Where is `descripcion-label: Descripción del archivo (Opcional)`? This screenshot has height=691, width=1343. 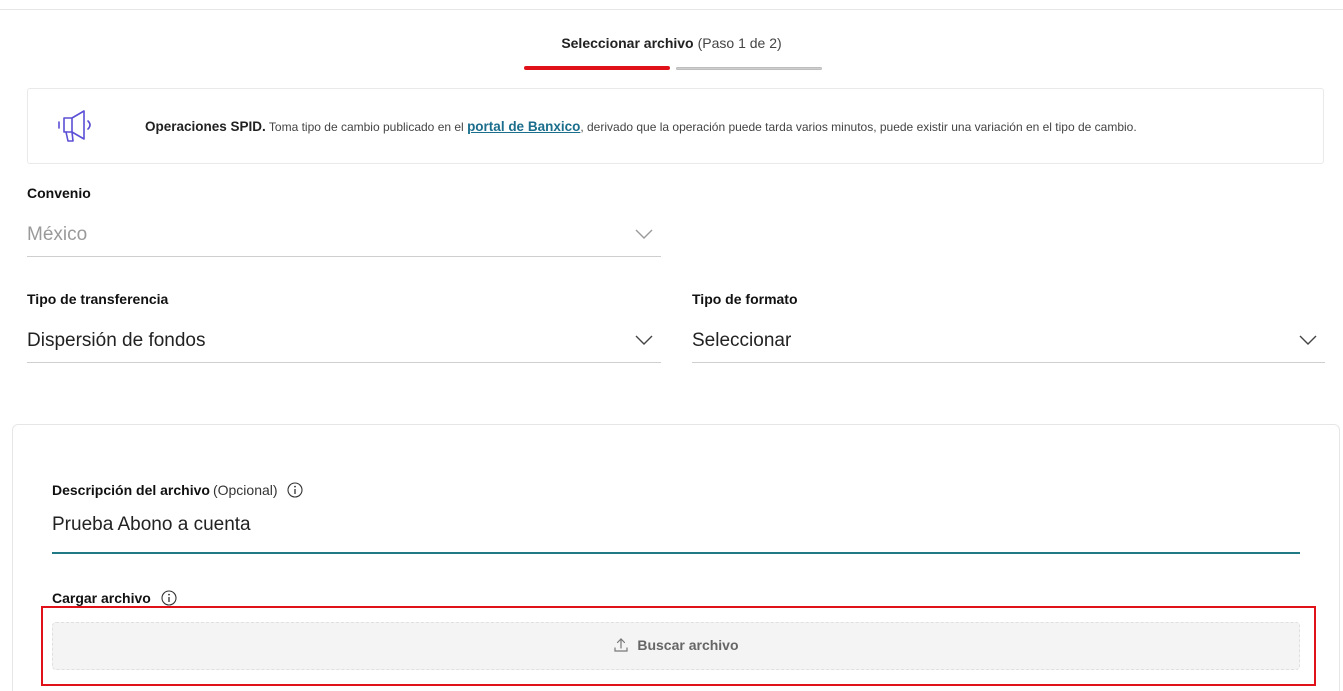
descripcion-label: Descripción del archivo (Opcional) is located at coordinates (177, 490).